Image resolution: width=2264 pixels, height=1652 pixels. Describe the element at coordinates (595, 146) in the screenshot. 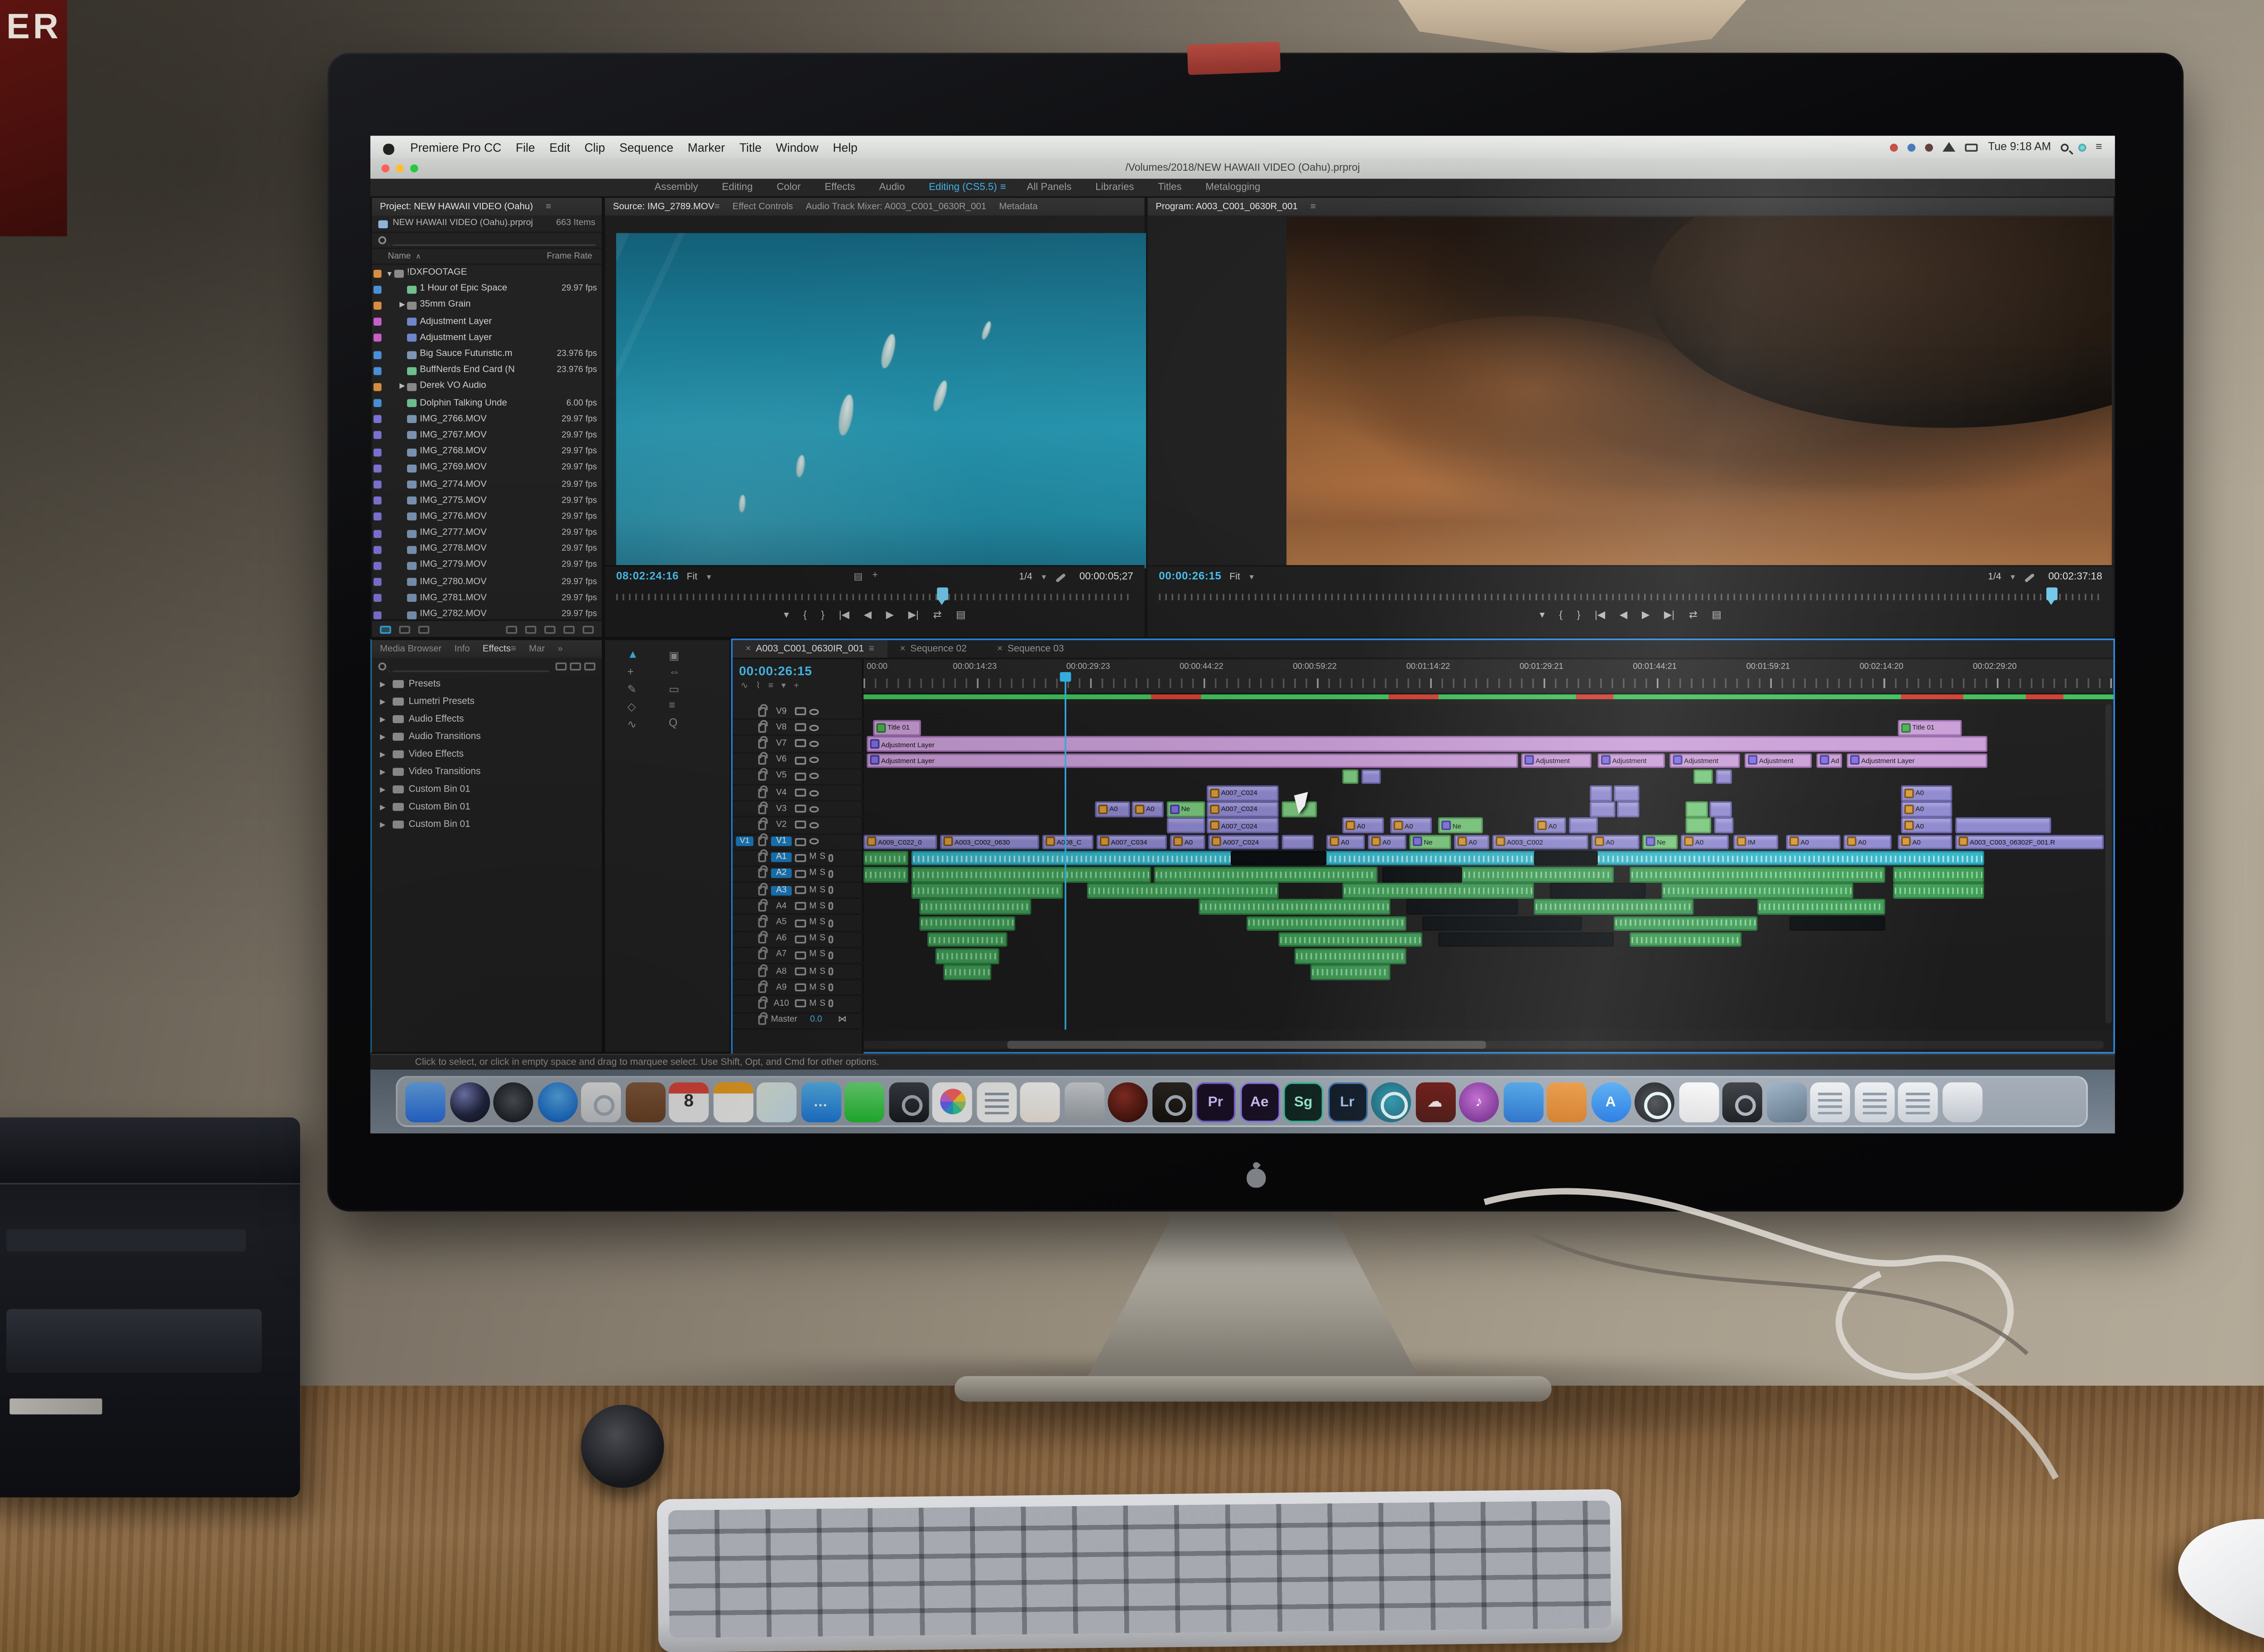

I see `menu-item: Clip` at that location.